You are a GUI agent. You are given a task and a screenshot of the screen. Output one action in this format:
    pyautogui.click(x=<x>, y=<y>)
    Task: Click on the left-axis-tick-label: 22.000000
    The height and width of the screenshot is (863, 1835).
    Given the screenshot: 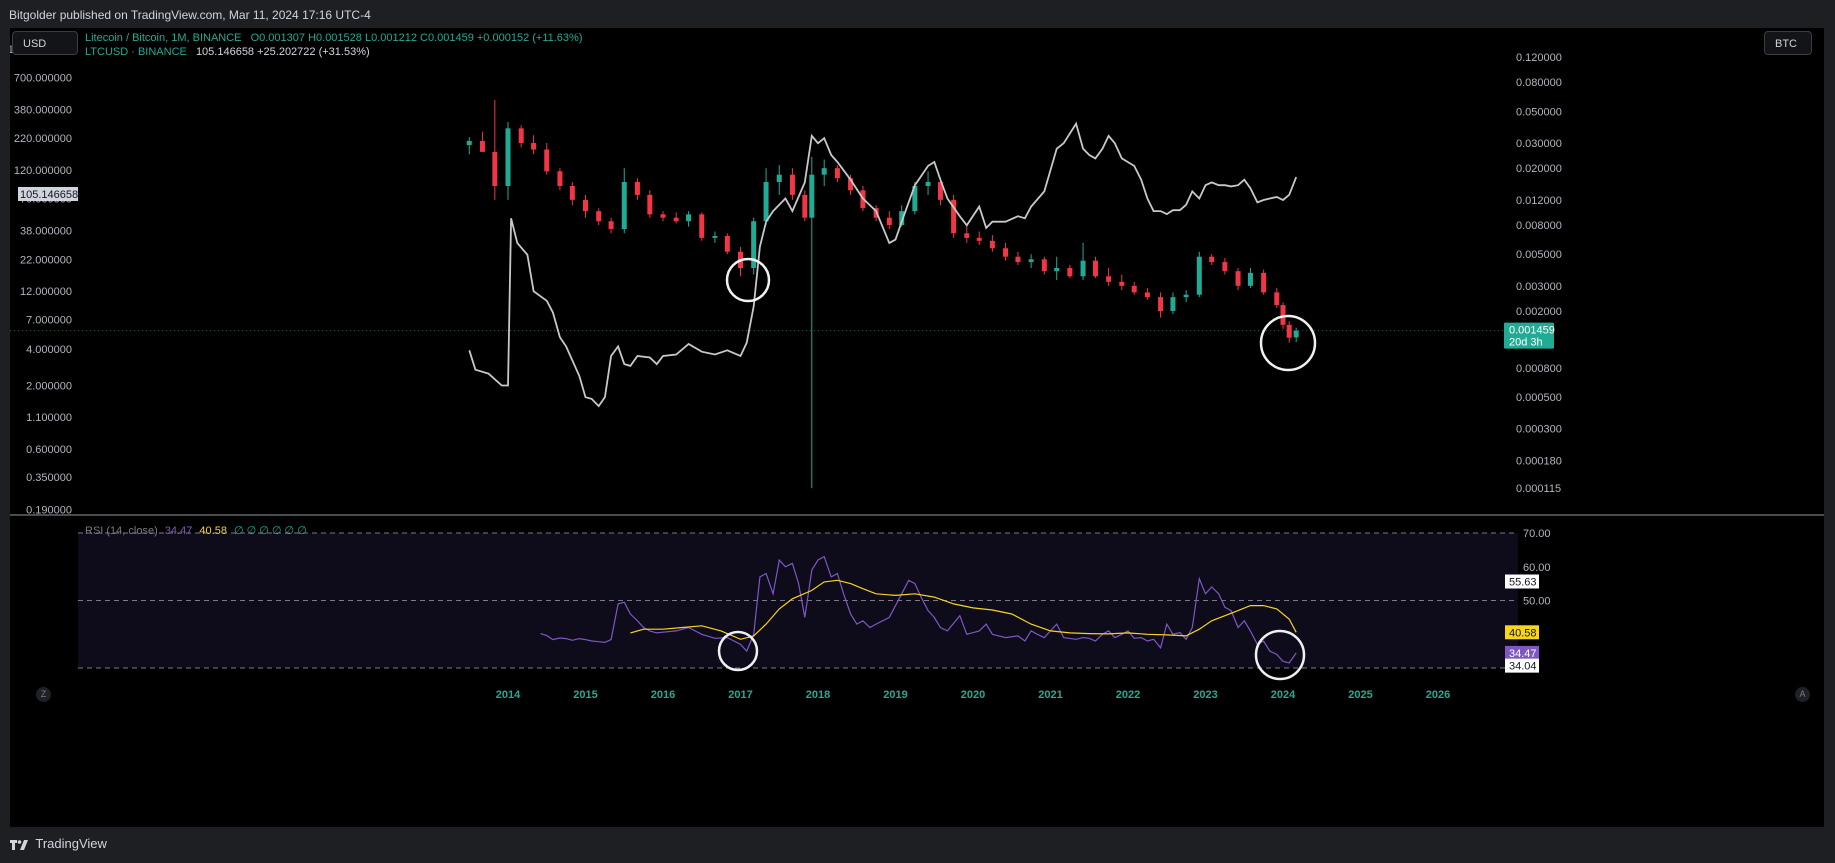 What is the action you would take?
    pyautogui.click(x=46, y=260)
    